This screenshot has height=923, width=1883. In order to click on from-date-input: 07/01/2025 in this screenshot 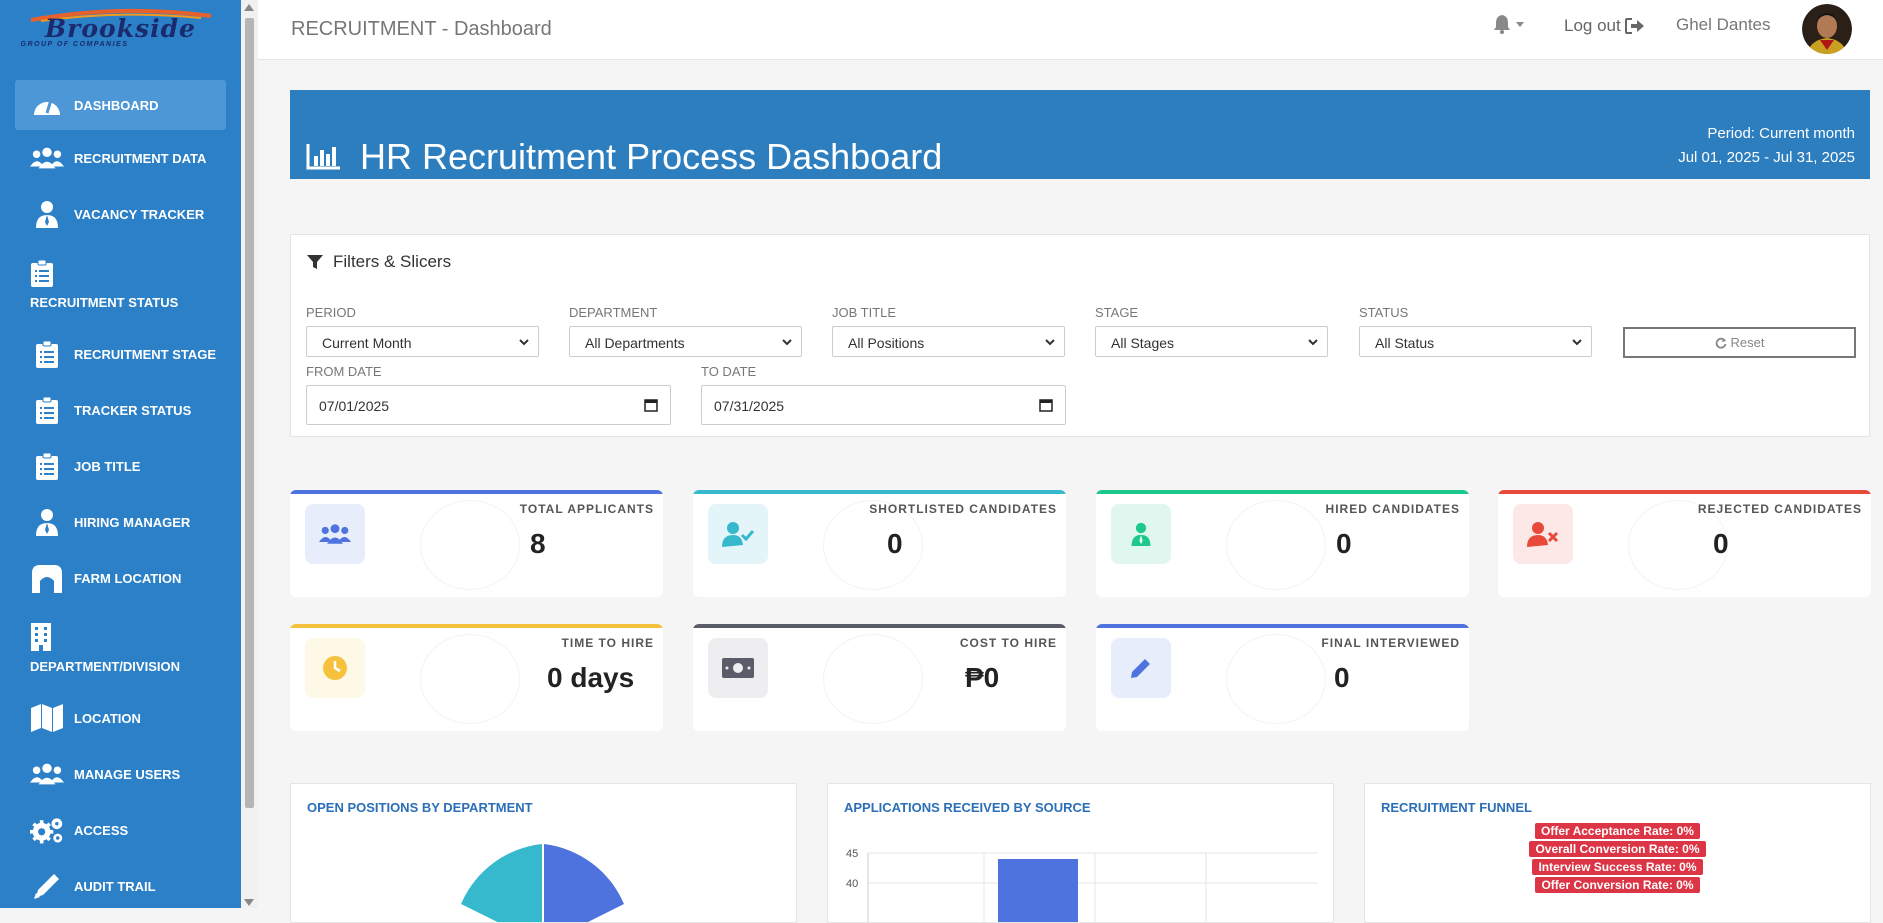, I will do `click(488, 405)`.